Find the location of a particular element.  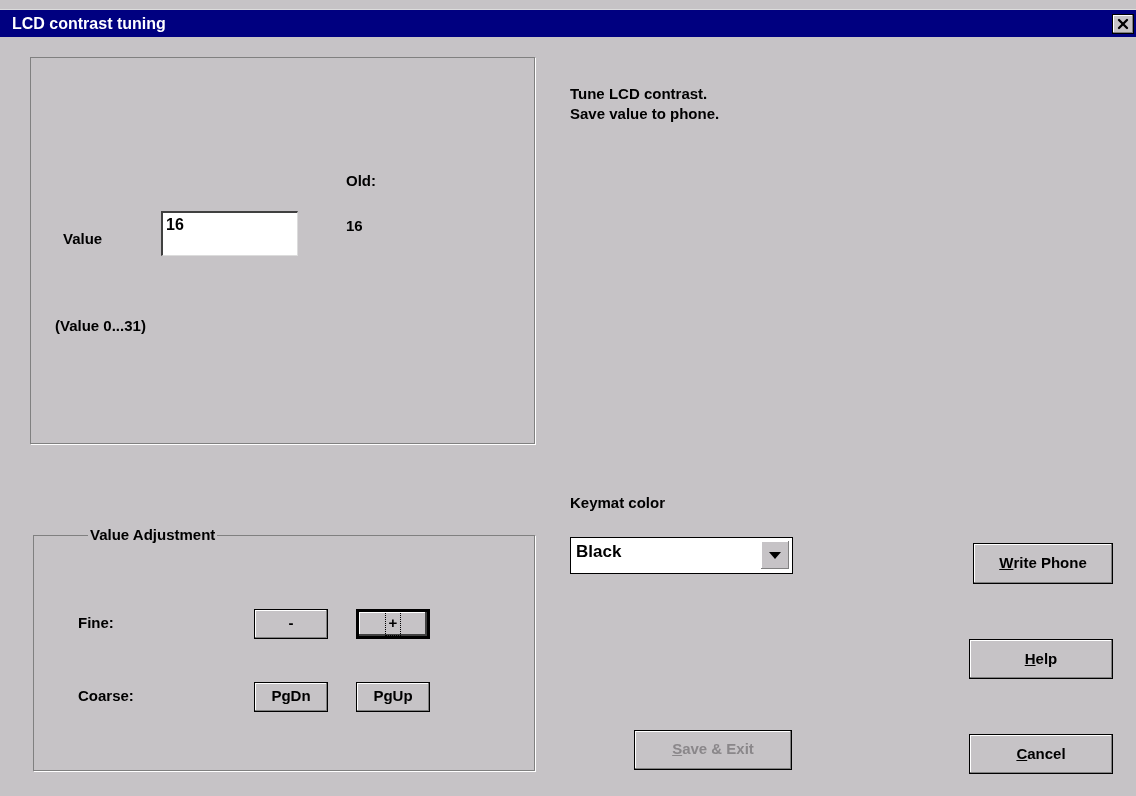

keymat-value: Black is located at coordinates (599, 552).